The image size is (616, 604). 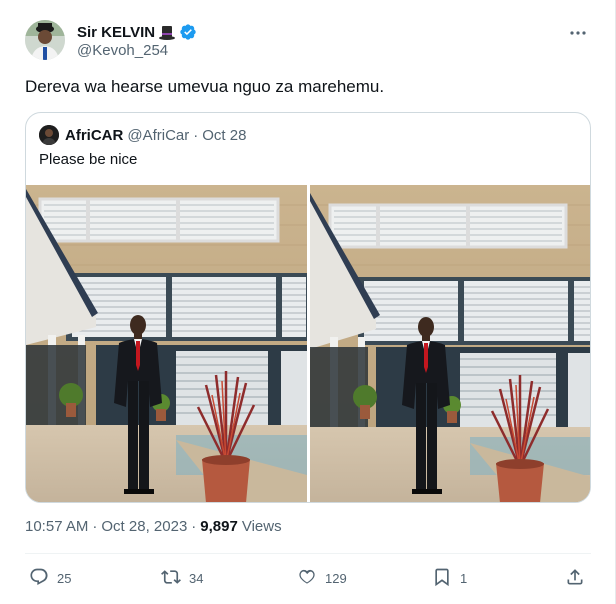 I want to click on divider-top, so click(x=308, y=553).